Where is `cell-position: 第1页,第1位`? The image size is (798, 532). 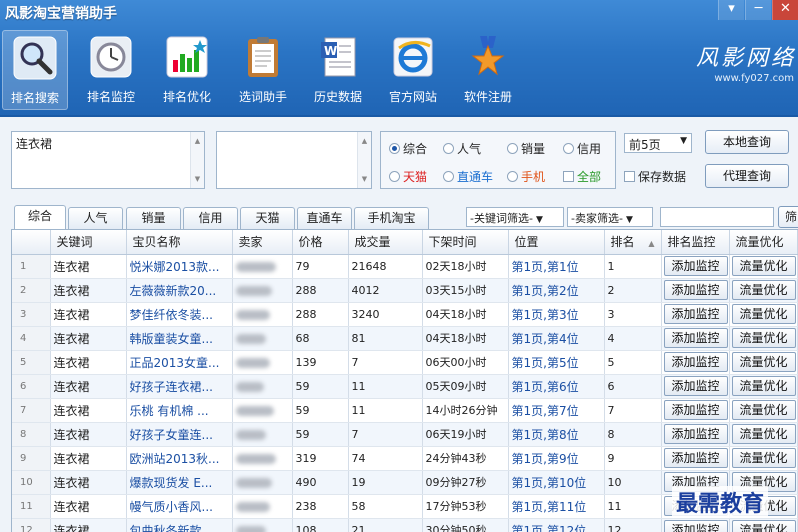
cell-position: 第1页,第1位 is located at coordinates (556, 266).